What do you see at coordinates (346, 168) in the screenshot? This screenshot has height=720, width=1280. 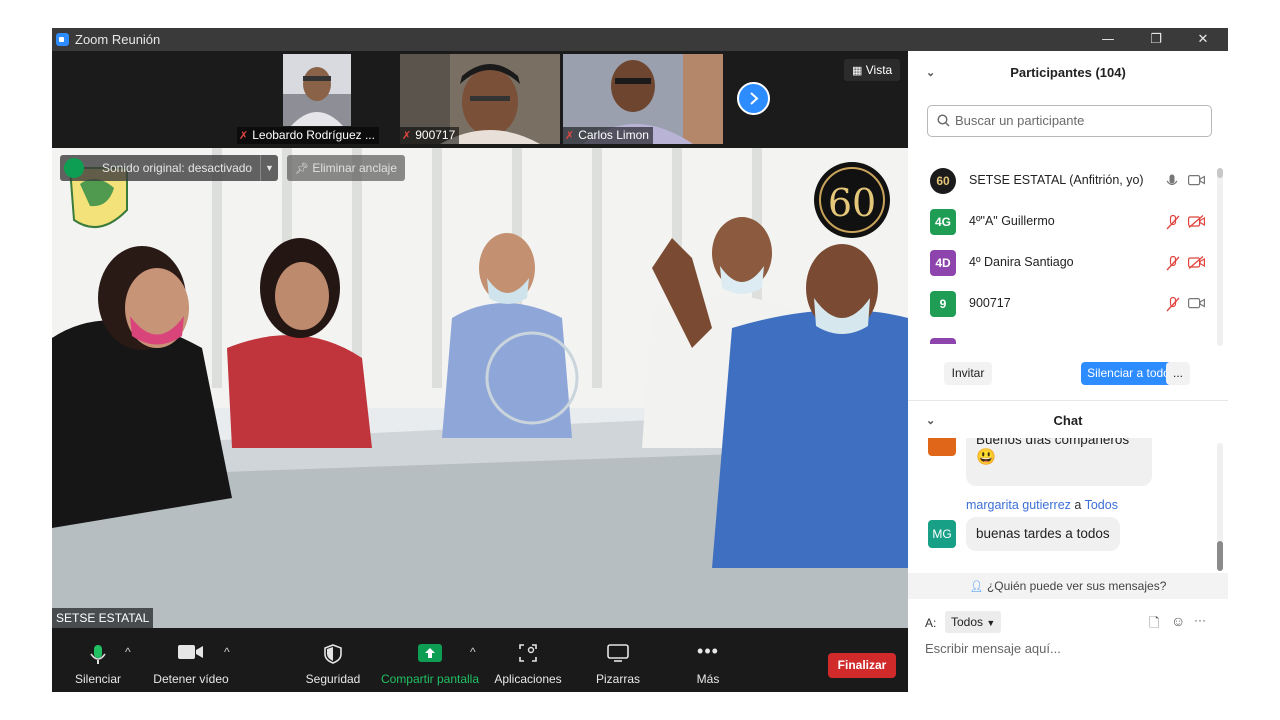 I see `unpin-button: 📌︎ Eliminar anclaje` at bounding box center [346, 168].